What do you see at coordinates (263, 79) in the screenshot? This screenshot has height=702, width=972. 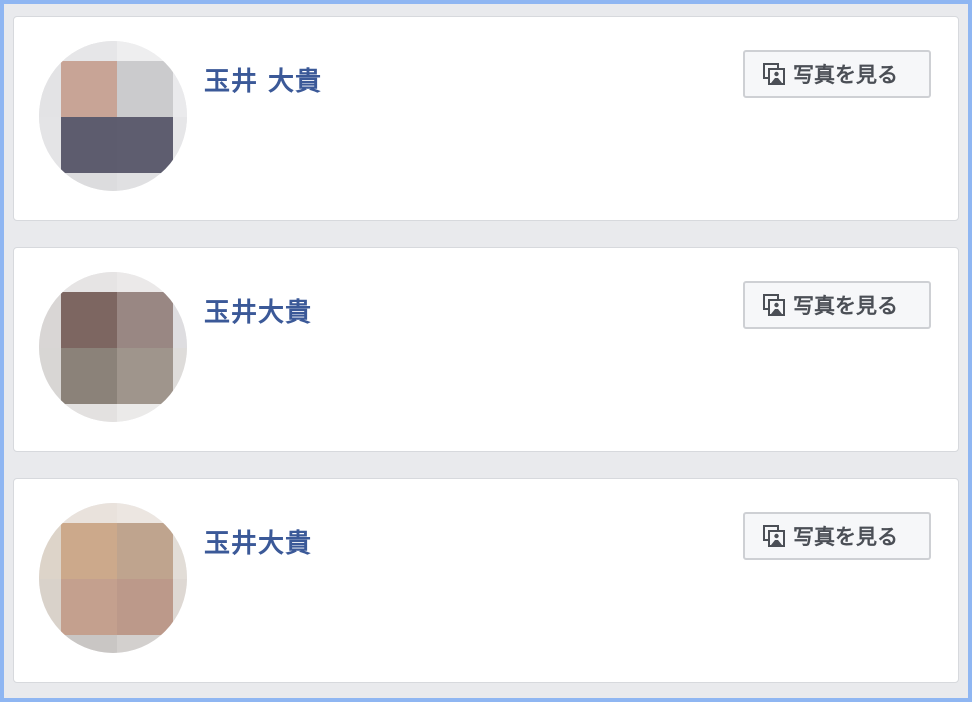 I see `profile-name-link: 玉井 大貴` at bounding box center [263, 79].